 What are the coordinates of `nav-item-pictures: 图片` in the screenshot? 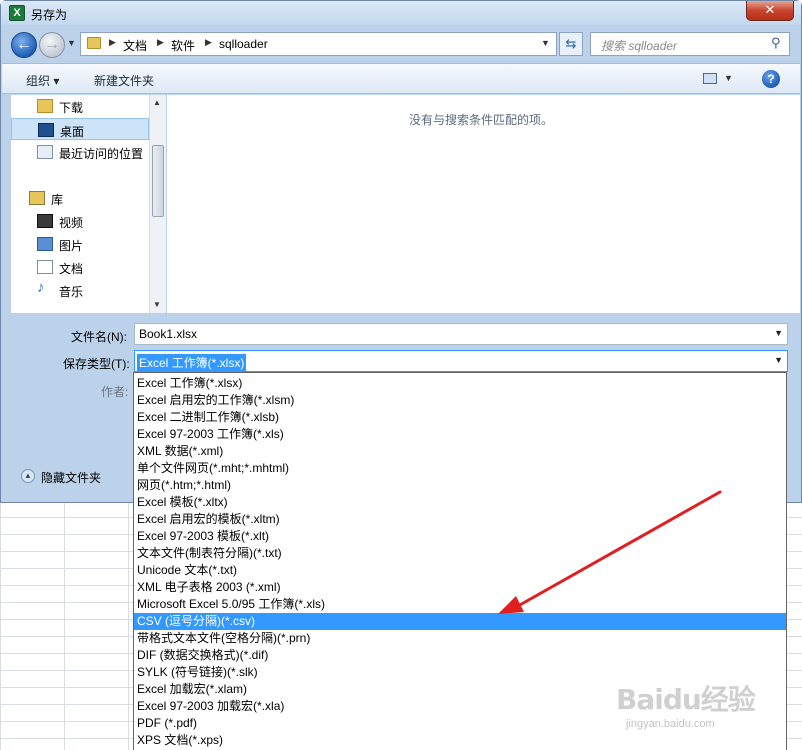 It's located at (80, 244).